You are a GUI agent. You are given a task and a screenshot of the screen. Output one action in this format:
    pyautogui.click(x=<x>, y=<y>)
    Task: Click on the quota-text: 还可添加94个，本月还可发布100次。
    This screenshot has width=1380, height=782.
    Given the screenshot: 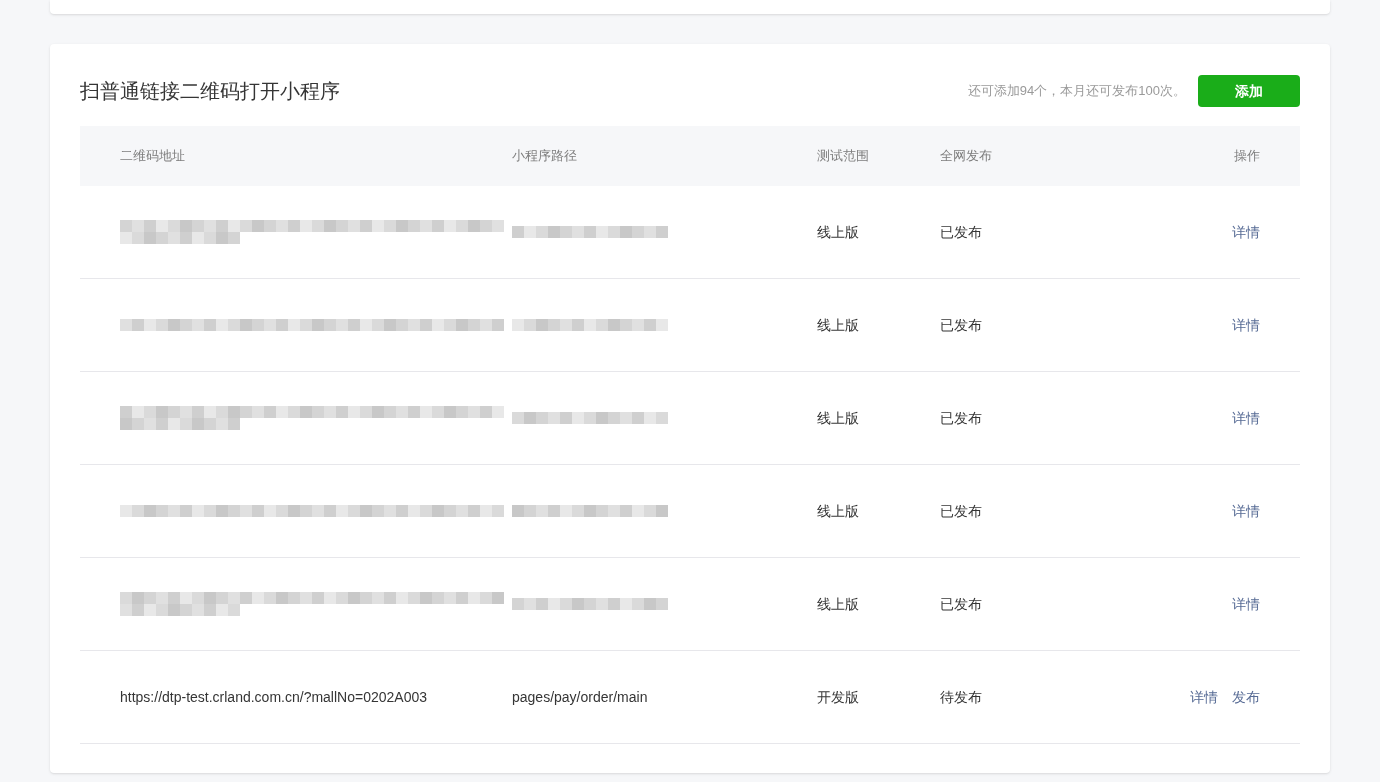 What is the action you would take?
    pyautogui.click(x=1076, y=91)
    